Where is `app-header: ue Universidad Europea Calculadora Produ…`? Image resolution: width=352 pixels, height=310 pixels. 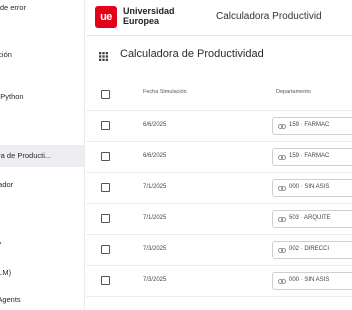
app-header: ue Universidad Europea Calculadora Produ… is located at coordinates (219, 18).